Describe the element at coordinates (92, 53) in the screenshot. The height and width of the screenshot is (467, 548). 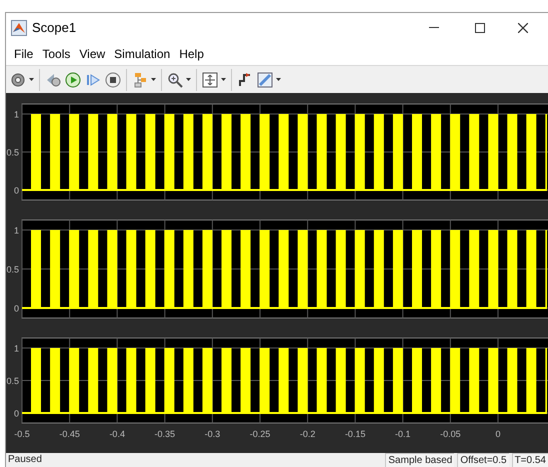
I see `menu-item: View` at that location.